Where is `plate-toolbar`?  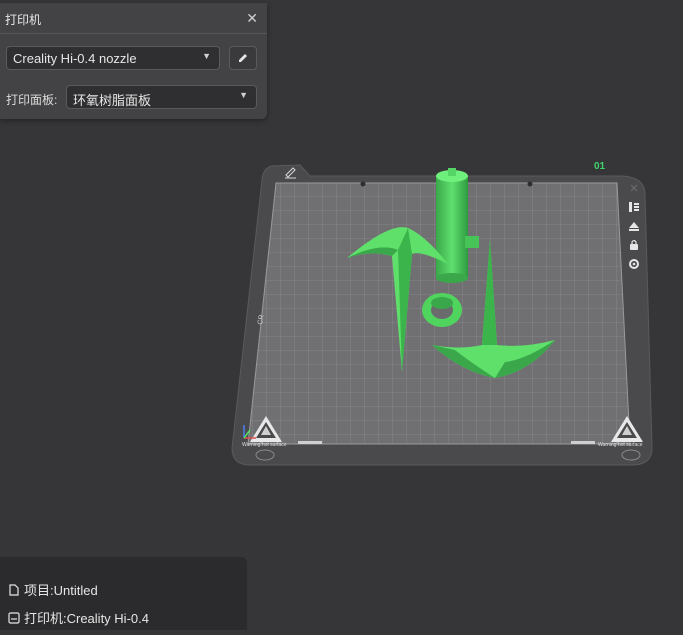 plate-toolbar is located at coordinates (634, 226).